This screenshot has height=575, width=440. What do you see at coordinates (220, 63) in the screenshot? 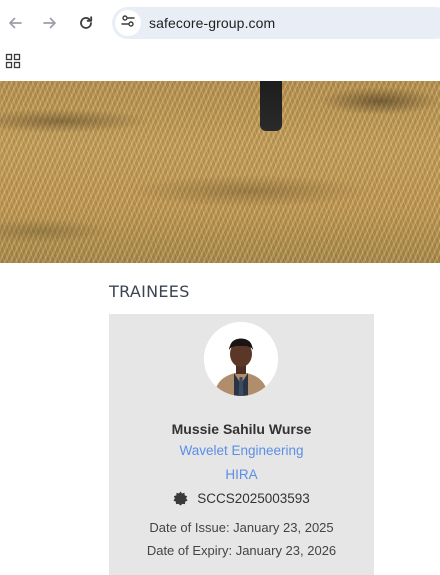
I see `bookmarks-bar` at bounding box center [220, 63].